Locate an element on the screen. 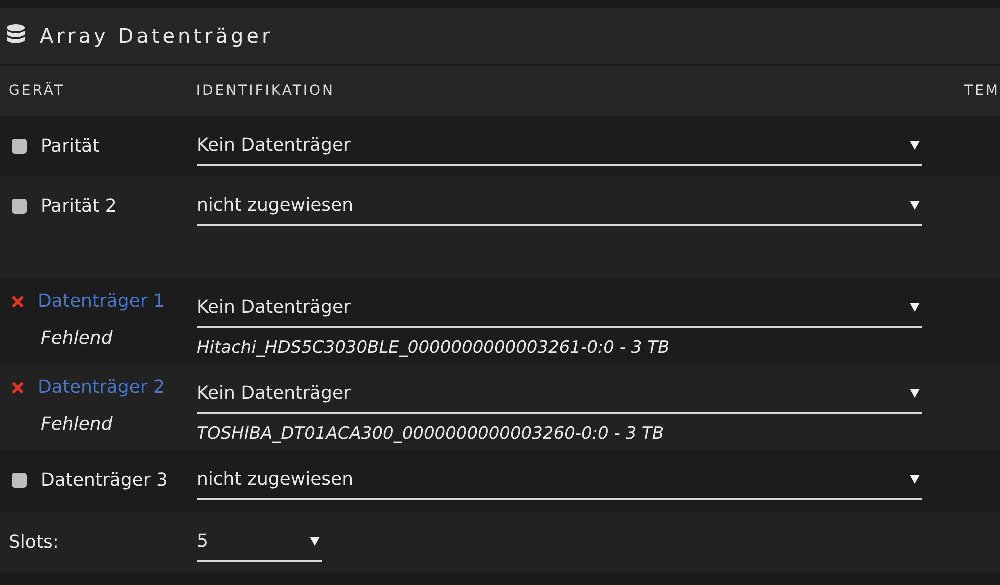  device-name: Datenträger 1 is located at coordinates (101, 302).